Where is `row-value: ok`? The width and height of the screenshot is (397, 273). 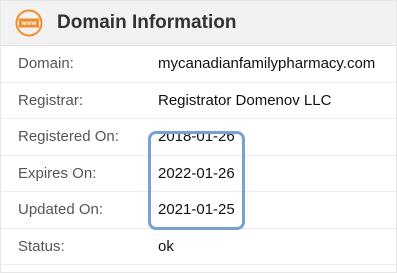 row-value: ok is located at coordinates (166, 246).